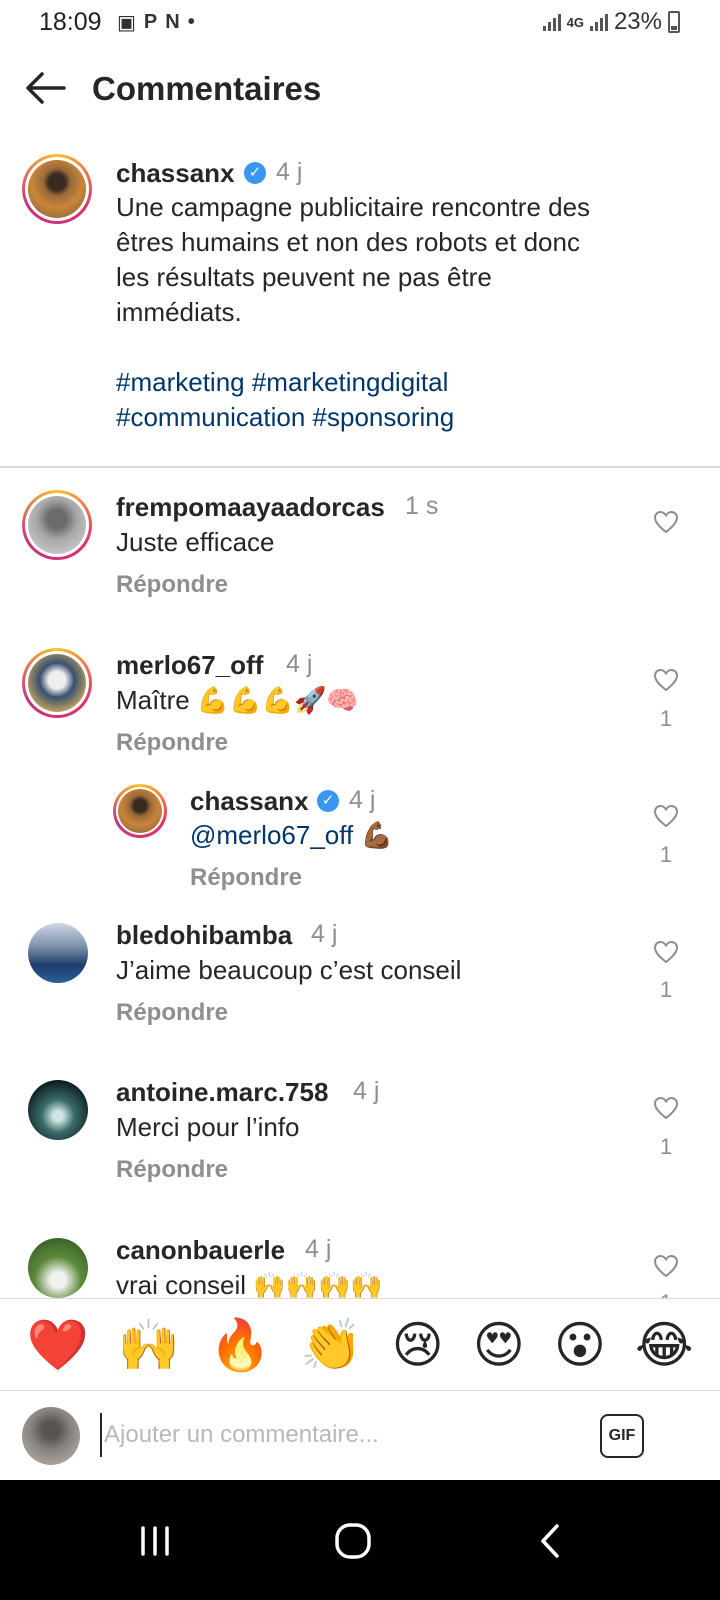 The height and width of the screenshot is (1600, 720). What do you see at coordinates (46, 88) in the screenshot?
I see `back-arrow-icon` at bounding box center [46, 88].